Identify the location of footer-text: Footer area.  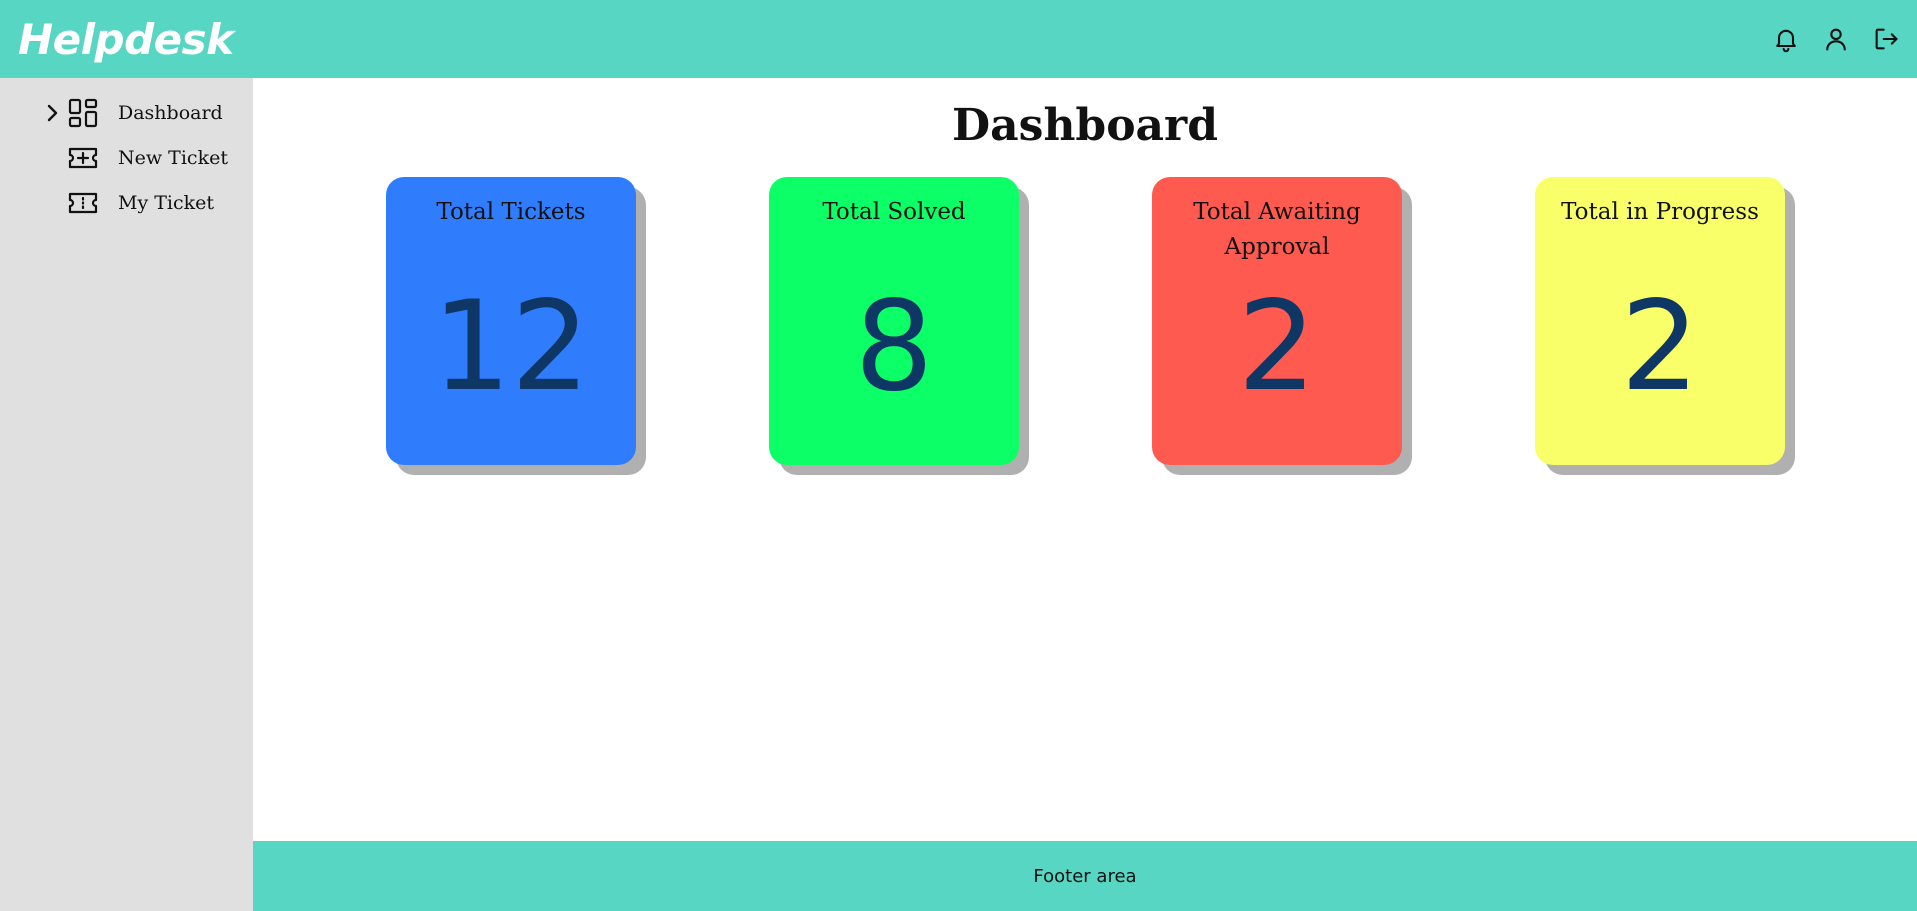
(1085, 876).